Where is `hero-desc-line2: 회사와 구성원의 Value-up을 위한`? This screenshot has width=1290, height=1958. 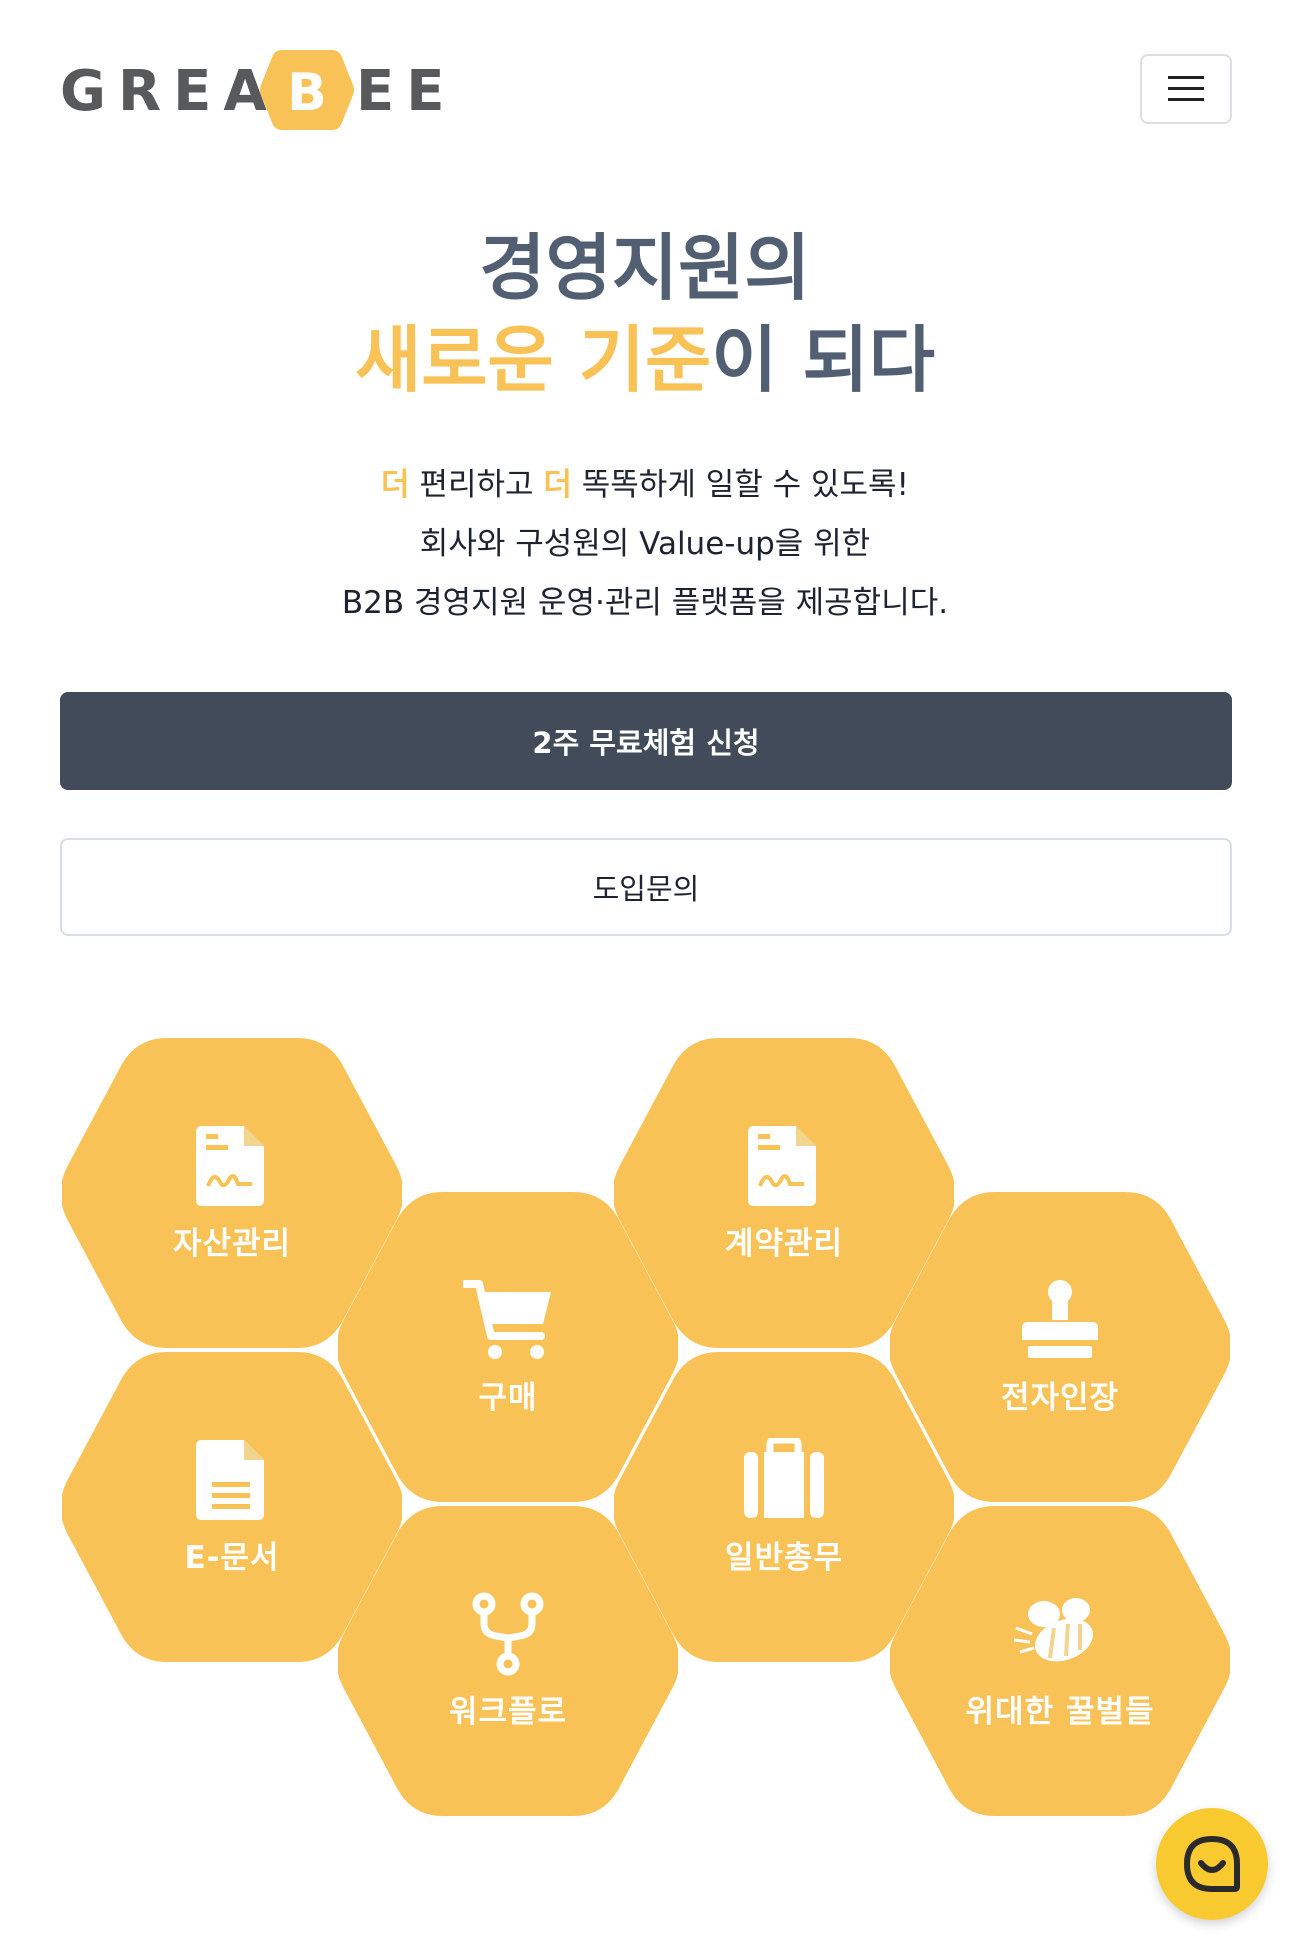 hero-desc-line2: 회사와 구성원의 Value-up을 위한 is located at coordinates (645, 544).